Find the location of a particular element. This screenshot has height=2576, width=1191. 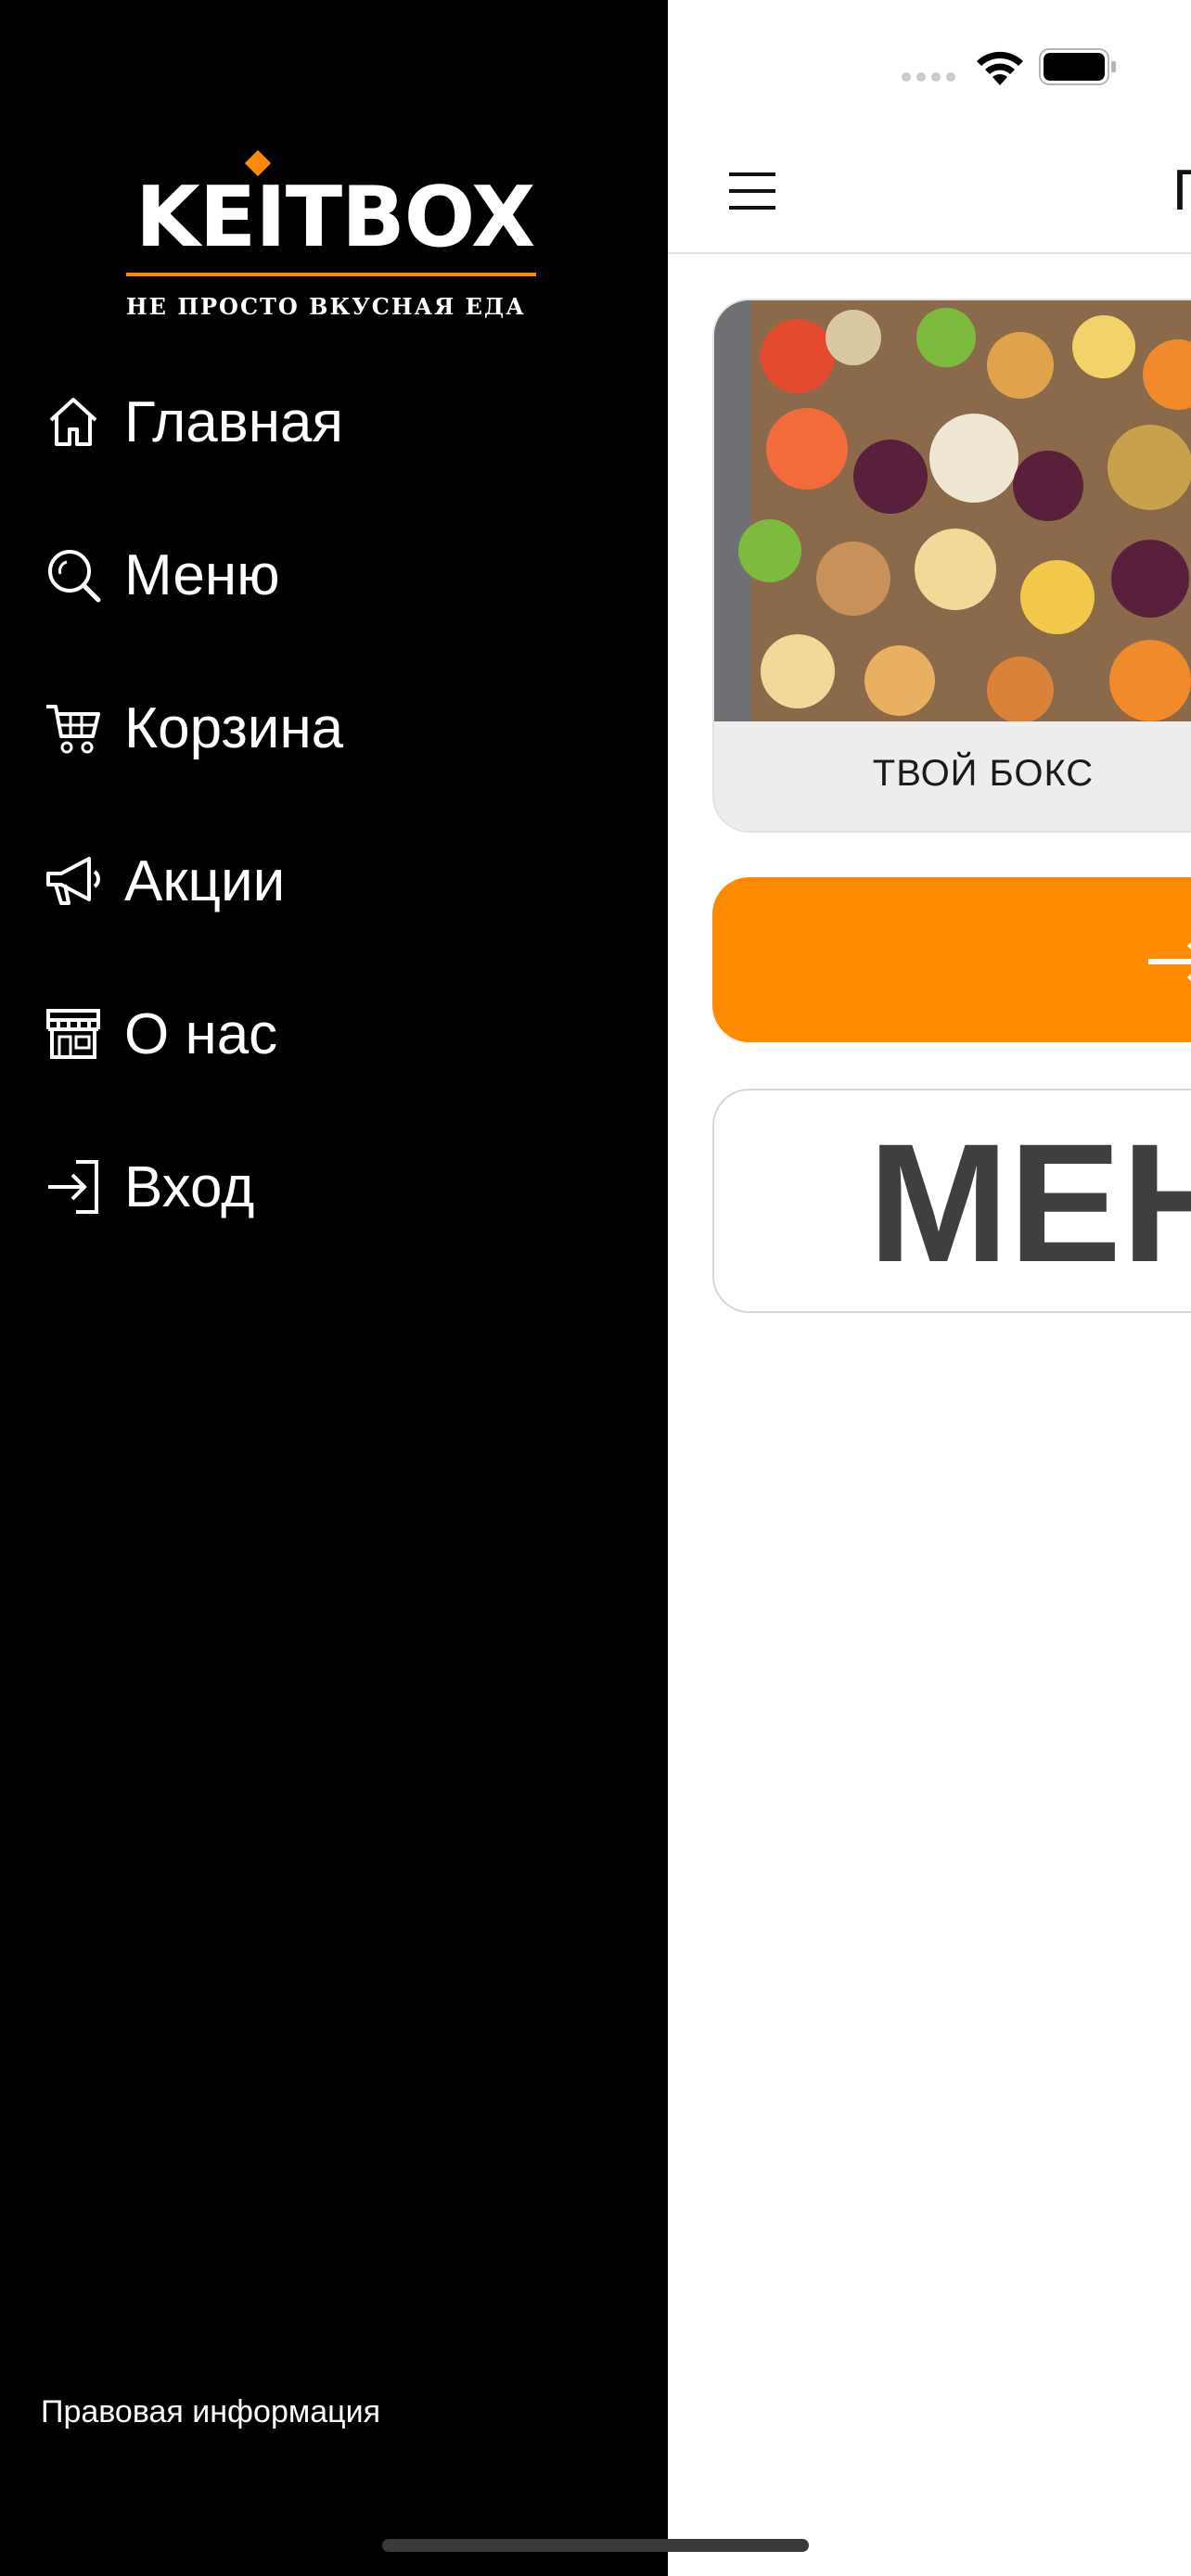

nav-item-cart: Корзина is located at coordinates (319, 728).